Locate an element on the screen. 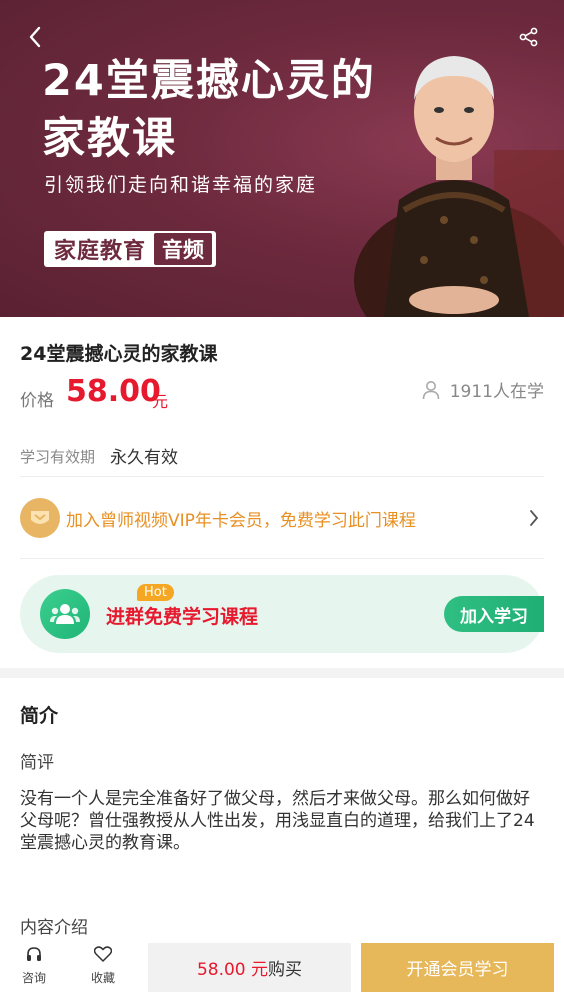 This screenshot has height=1002, width=564. consult-label: 咨询 is located at coordinates (33, 978).